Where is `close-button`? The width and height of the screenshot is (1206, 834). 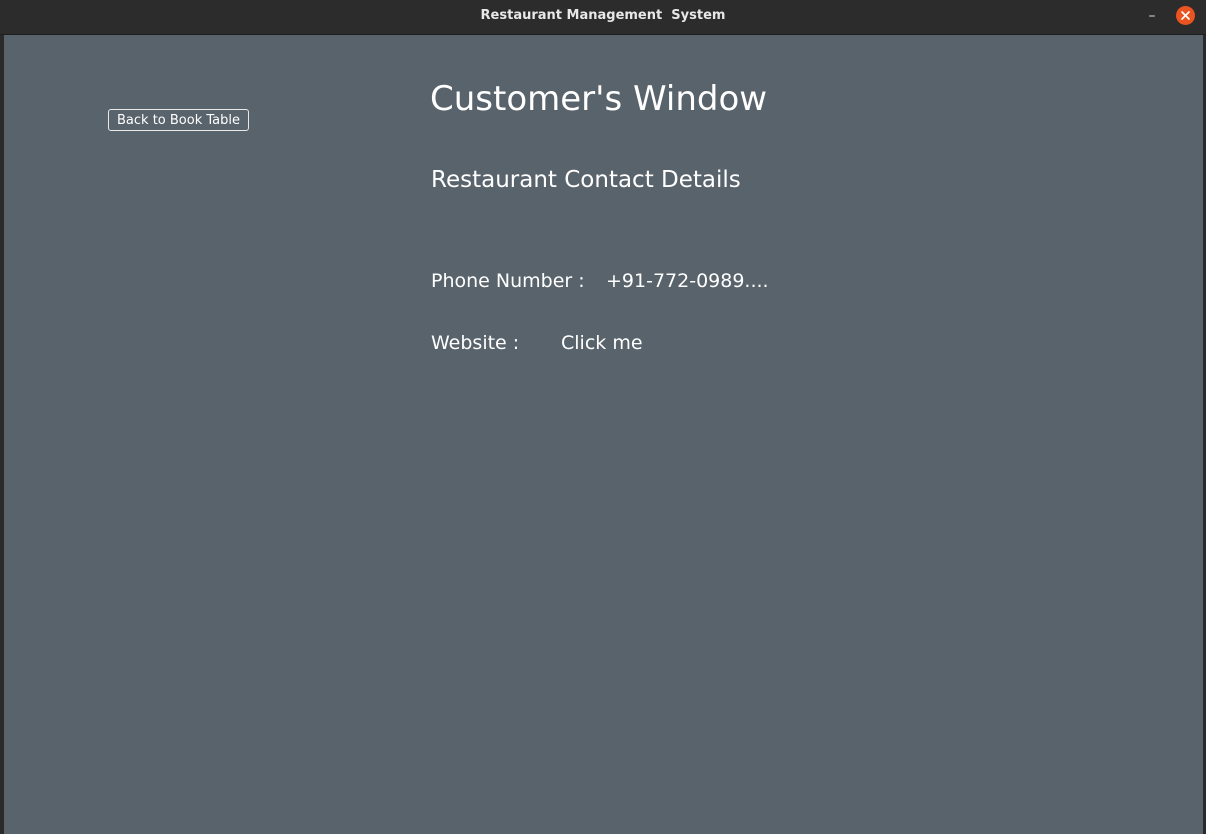
close-button is located at coordinates (1185, 15).